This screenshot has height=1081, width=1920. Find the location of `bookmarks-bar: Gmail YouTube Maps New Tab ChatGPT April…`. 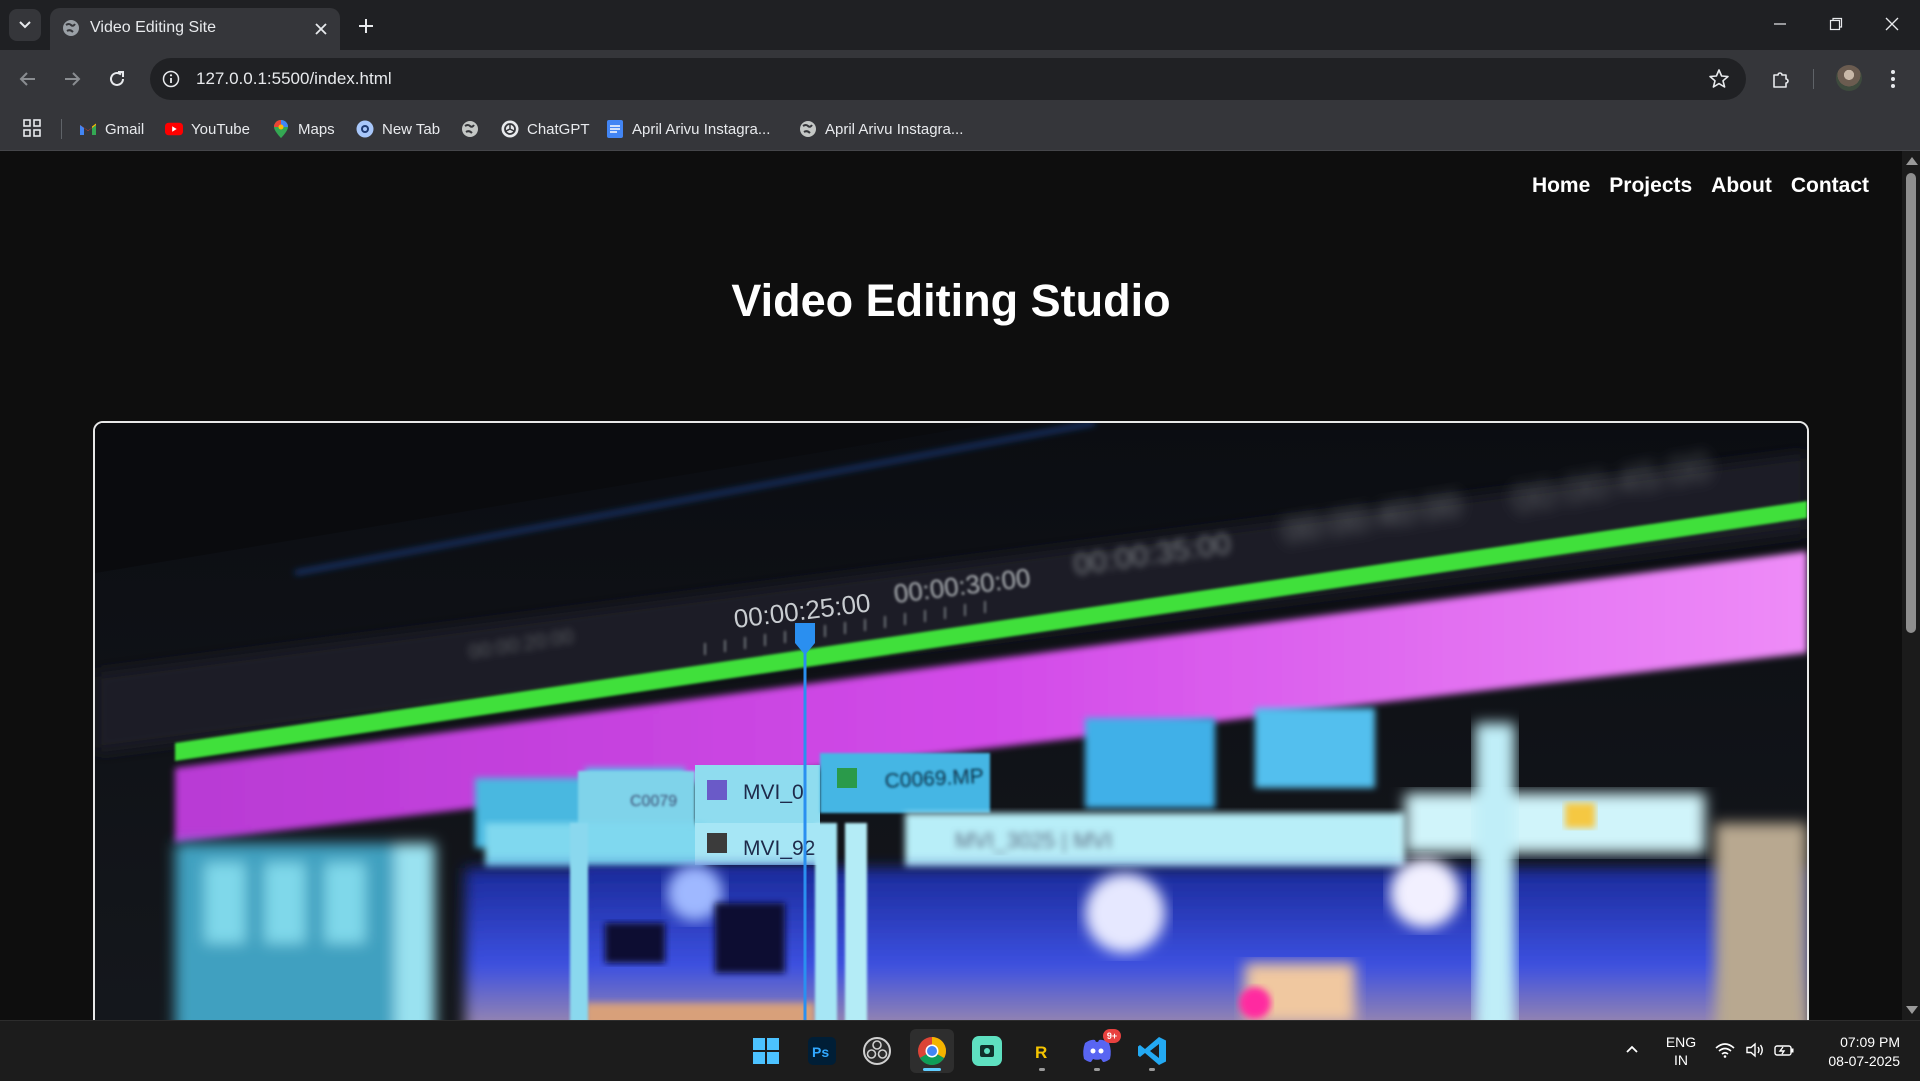

bookmarks-bar: Gmail YouTube Maps New Tab ChatGPT April… is located at coordinates (960, 129).